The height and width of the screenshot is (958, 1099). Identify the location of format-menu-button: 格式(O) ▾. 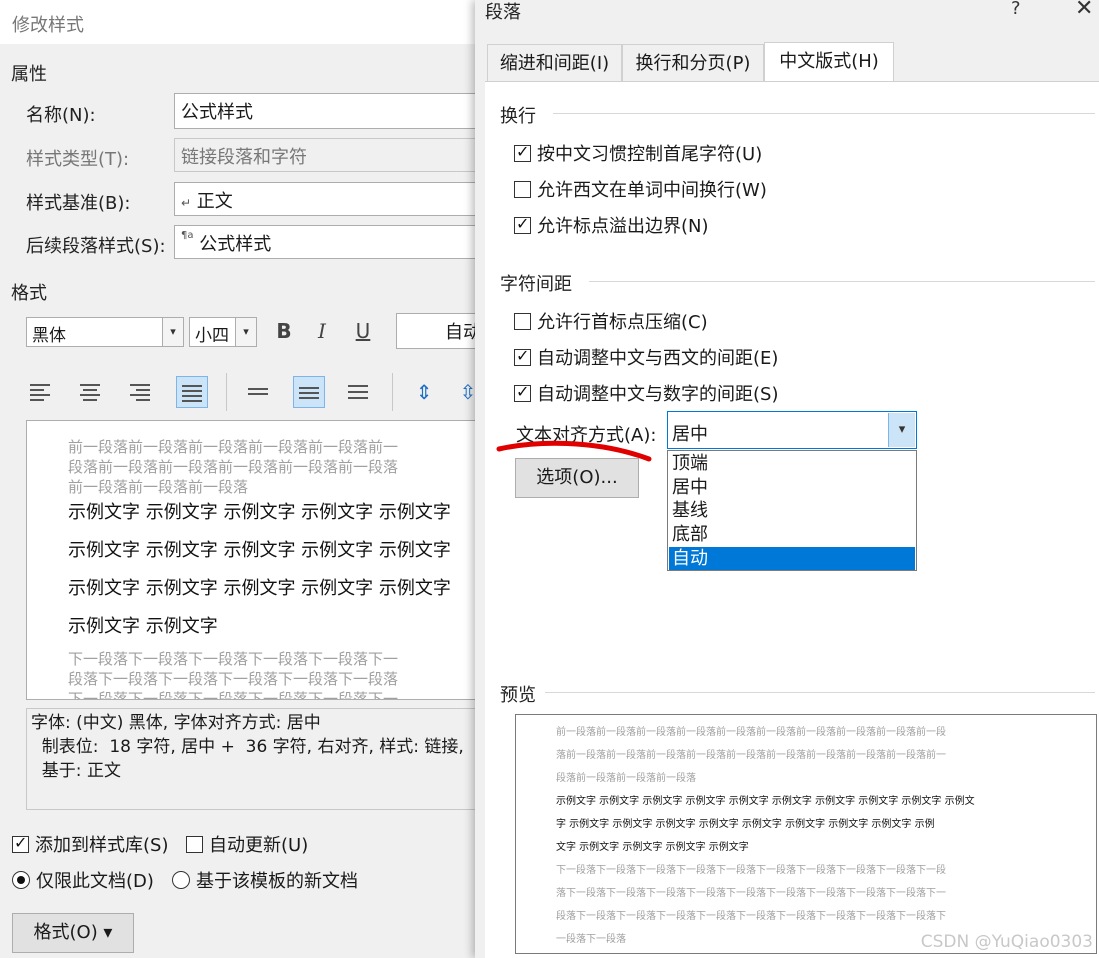
(73, 933).